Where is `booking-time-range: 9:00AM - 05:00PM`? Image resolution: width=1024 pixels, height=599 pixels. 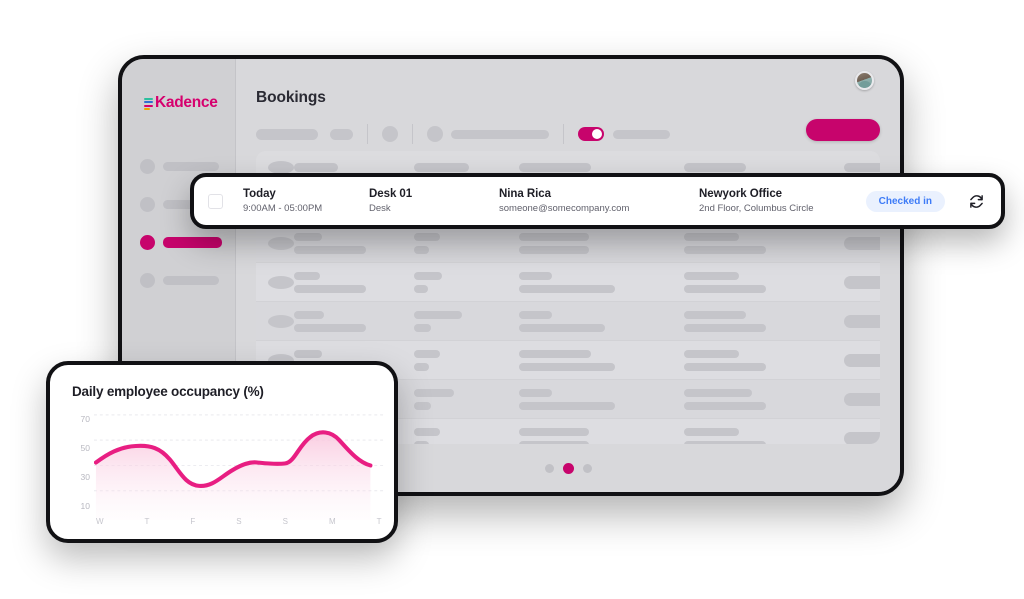
booking-time-range: 9:00AM - 05:00PM is located at coordinates (283, 208).